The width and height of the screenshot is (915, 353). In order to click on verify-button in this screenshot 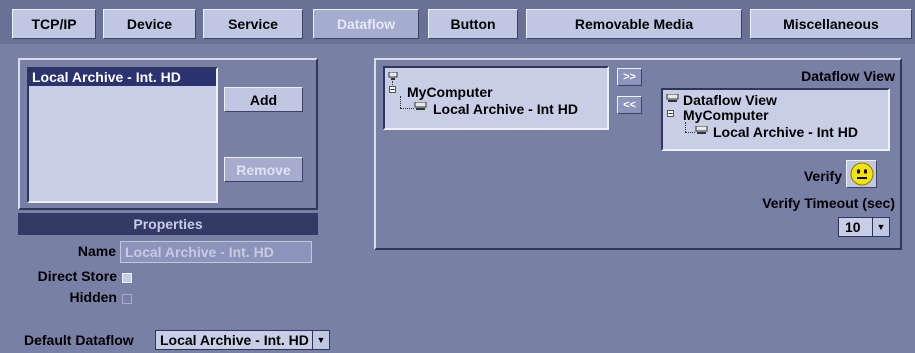, I will do `click(861, 174)`.